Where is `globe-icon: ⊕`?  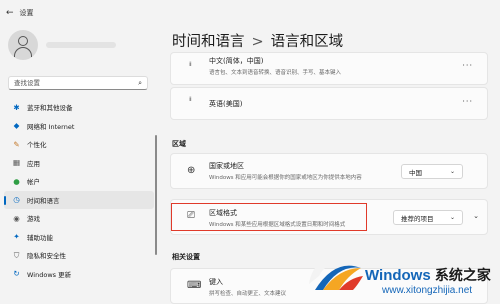
globe-icon: ⊕ is located at coordinates (191, 170).